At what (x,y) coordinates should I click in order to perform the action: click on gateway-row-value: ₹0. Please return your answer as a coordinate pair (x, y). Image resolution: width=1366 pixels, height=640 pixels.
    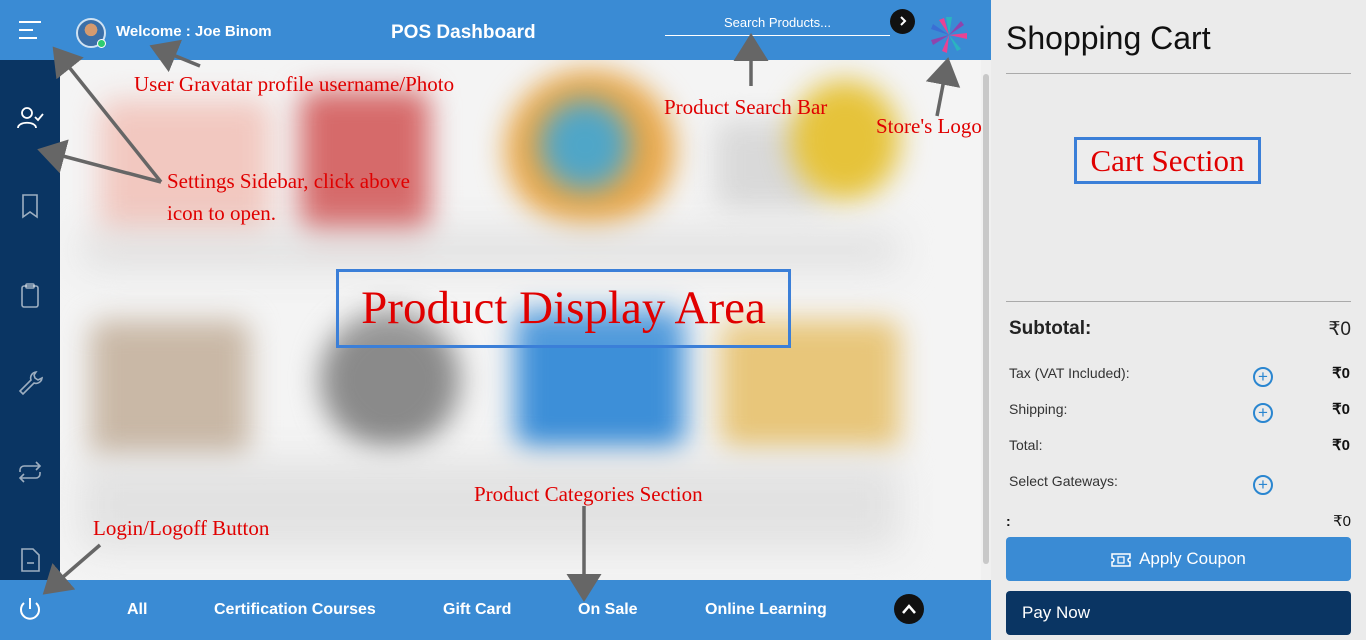
    Looking at the image, I should click on (1342, 521).